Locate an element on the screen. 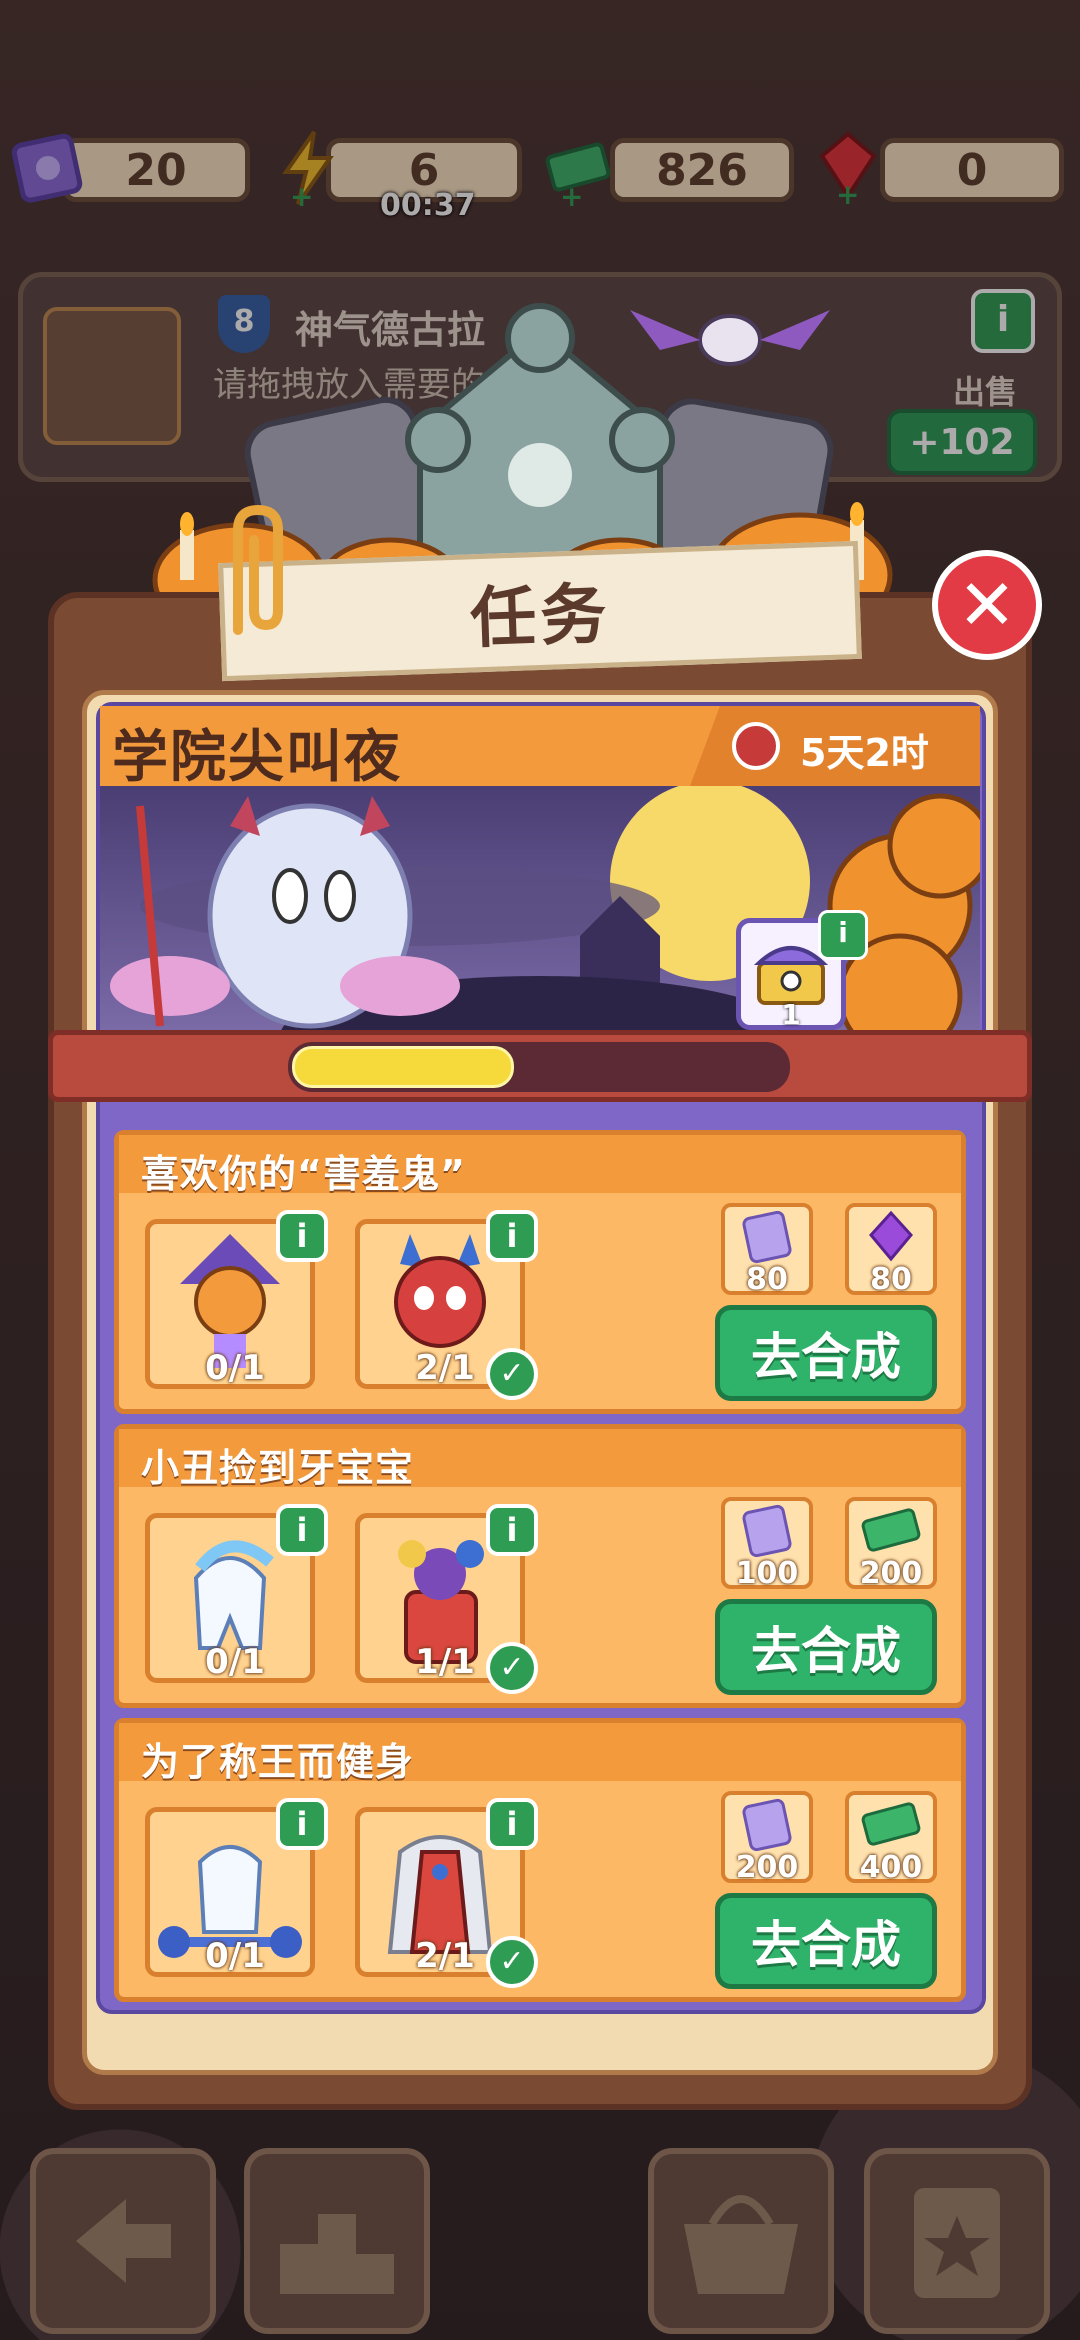  reward-value: 100 is located at coordinates (767, 1573).